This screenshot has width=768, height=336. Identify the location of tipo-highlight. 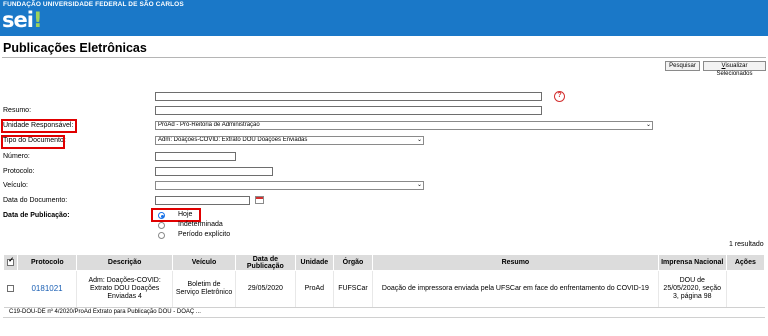
(33, 142).